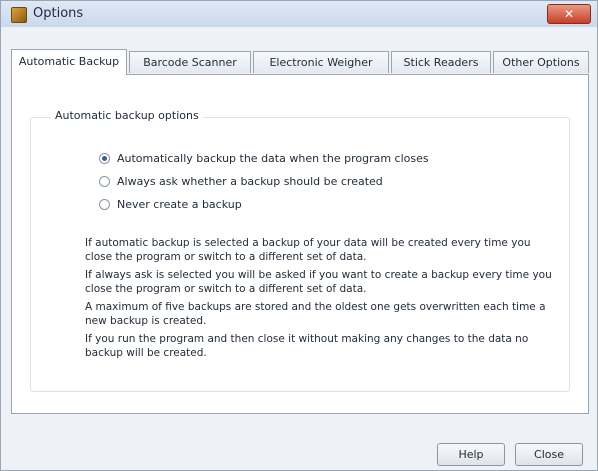 The image size is (598, 471). I want to click on tab-automatic-backup: Automatic Backup, so click(69, 62).